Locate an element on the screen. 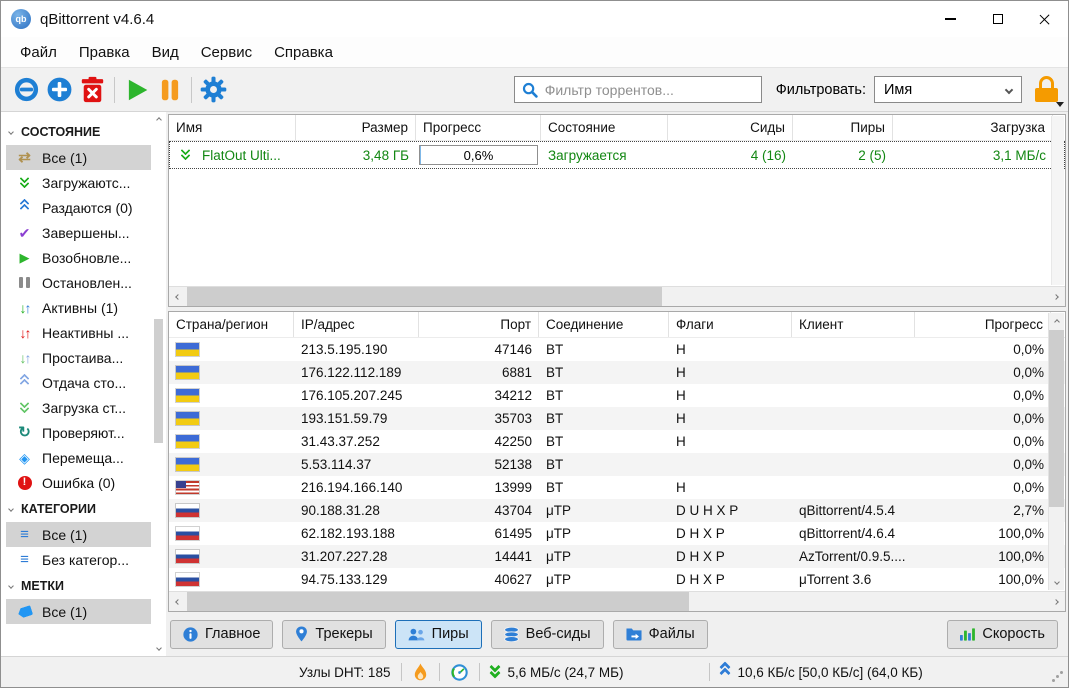 The image size is (1069, 688). peer-flags-cell: D H X P is located at coordinates (700, 579).